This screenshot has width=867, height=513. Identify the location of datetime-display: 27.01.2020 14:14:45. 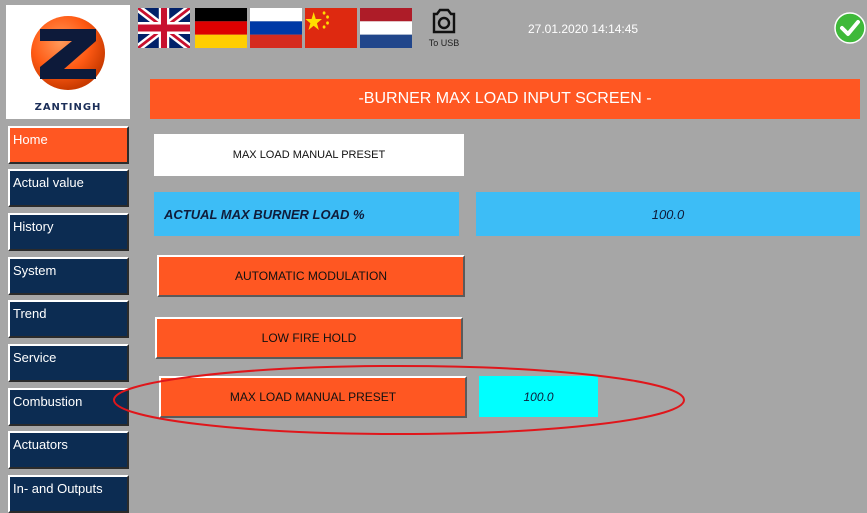
(583, 29).